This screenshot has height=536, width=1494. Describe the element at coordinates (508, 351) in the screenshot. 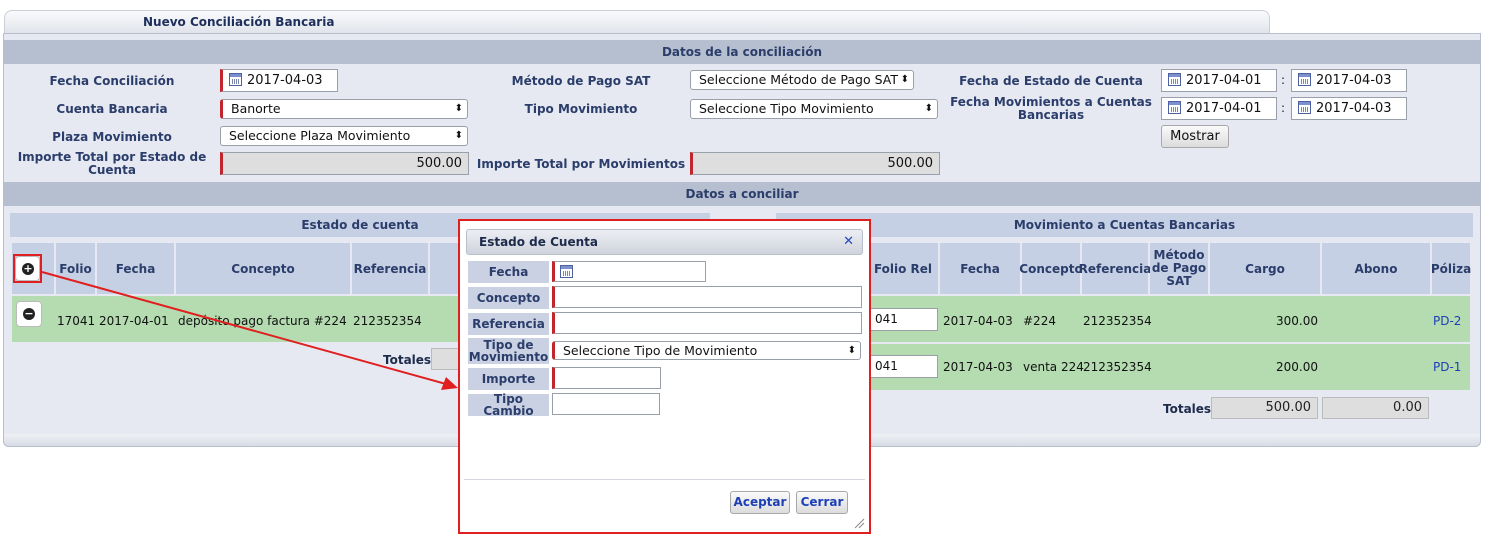

I see `modal-tipo-label: Tipo de Movimiento` at that location.